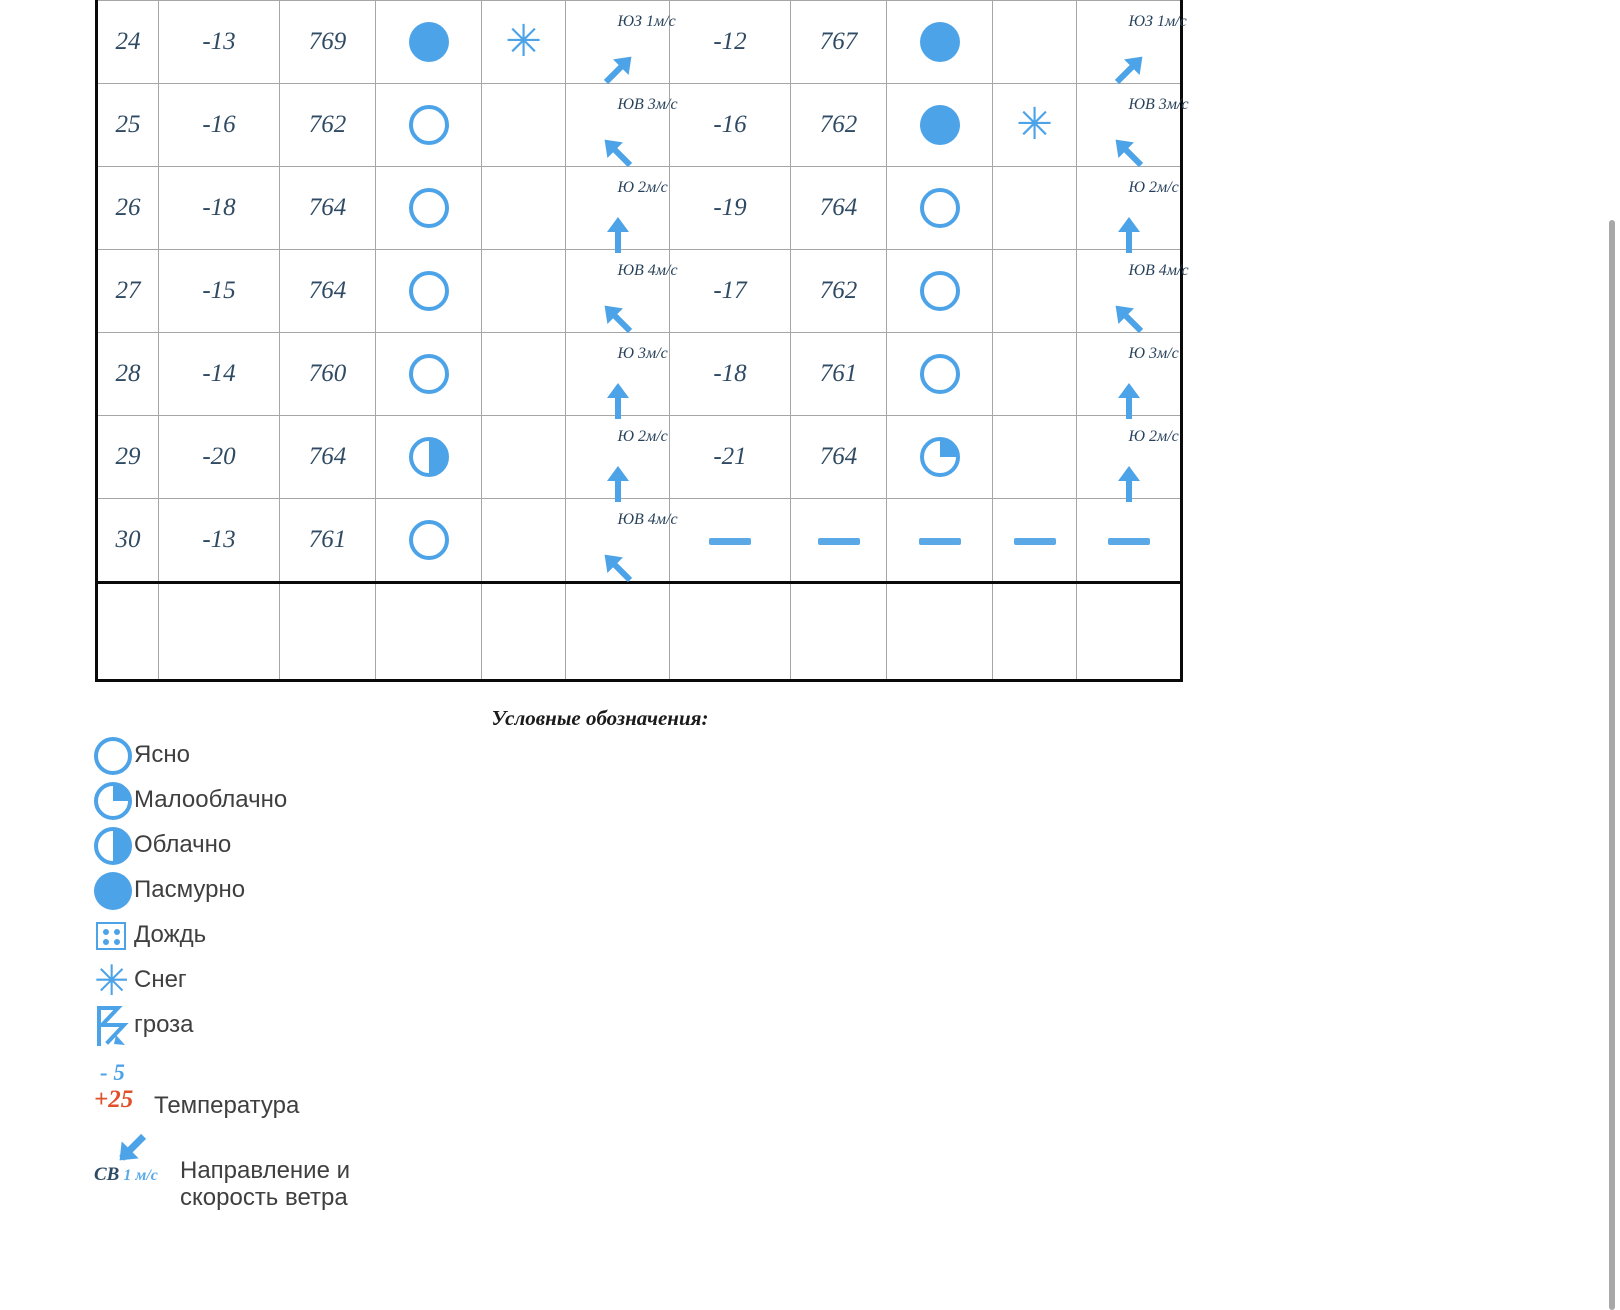 This screenshot has width=1620, height=1310. I want to click on cell-nighttime-wind: Ю 3м/с, so click(1129, 375).